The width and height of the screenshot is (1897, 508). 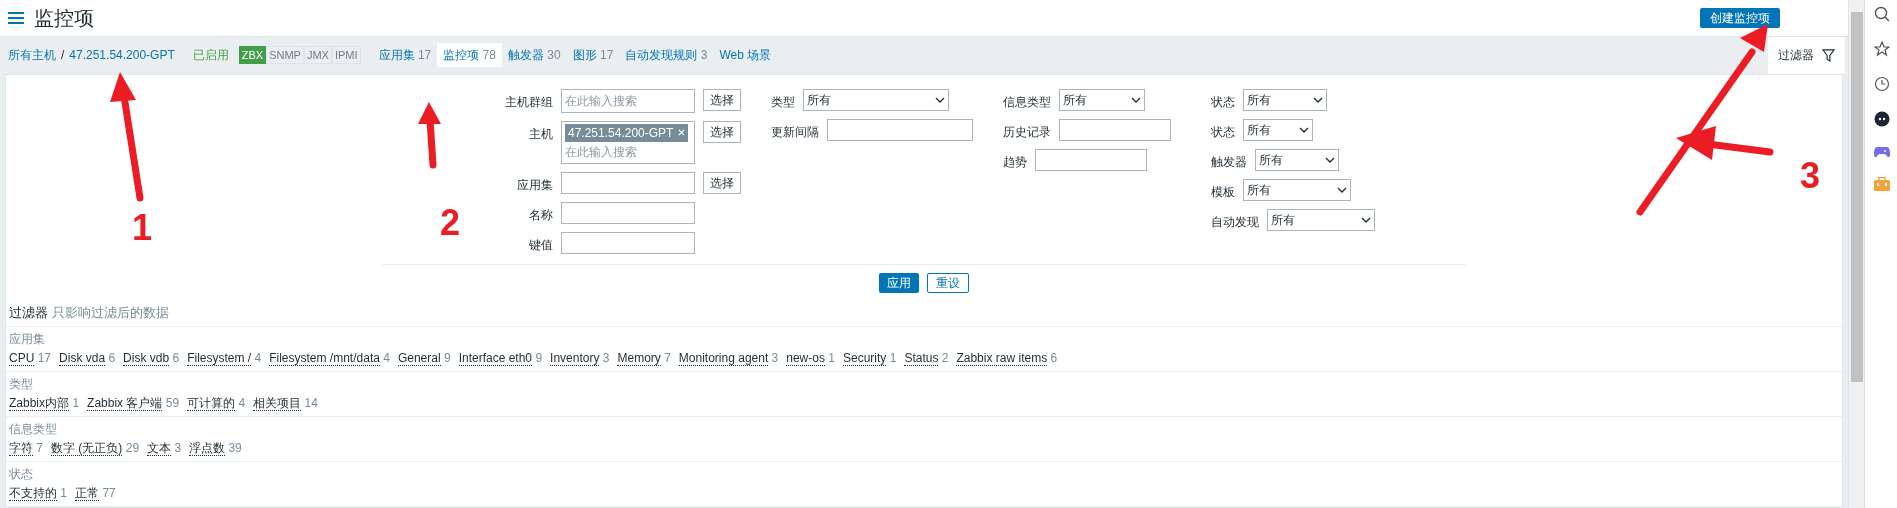 I want to click on subfilter-link: Filesystem /mnt/data 4, so click(x=329, y=358).